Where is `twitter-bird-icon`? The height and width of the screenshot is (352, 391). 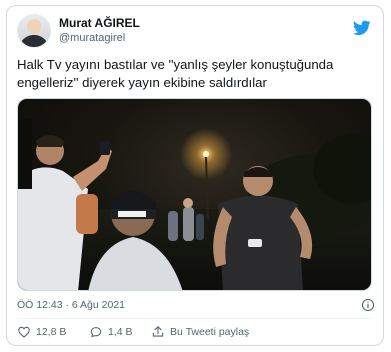
twitter-bird-icon is located at coordinates (362, 28).